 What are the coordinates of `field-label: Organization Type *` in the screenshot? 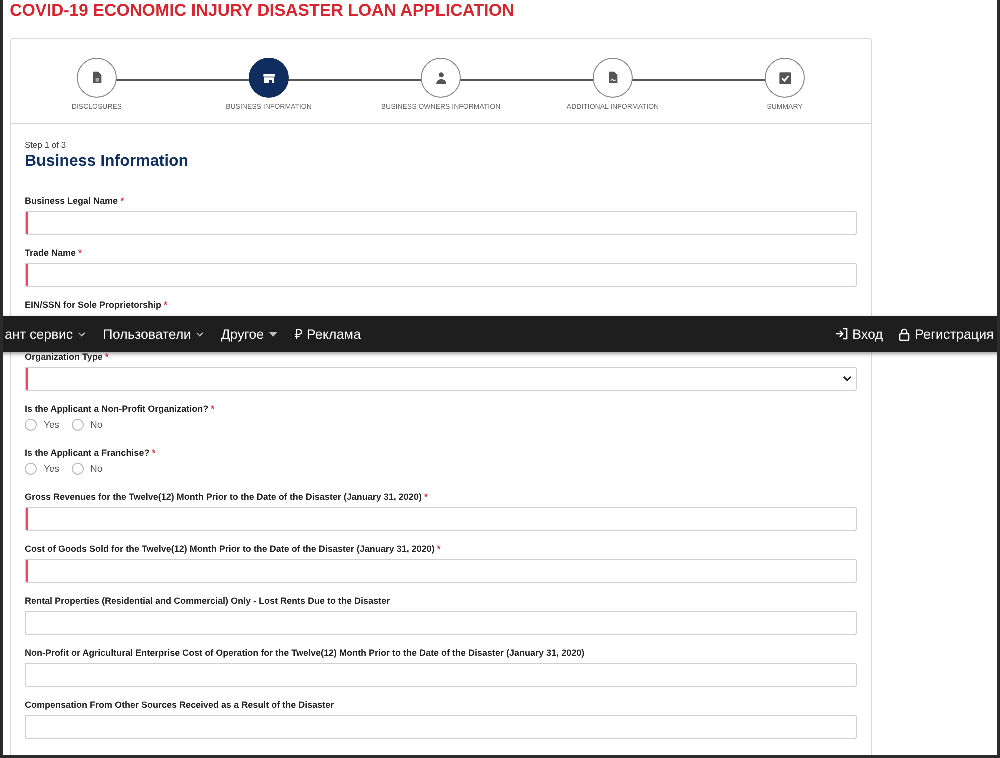 It's located at (67, 357).